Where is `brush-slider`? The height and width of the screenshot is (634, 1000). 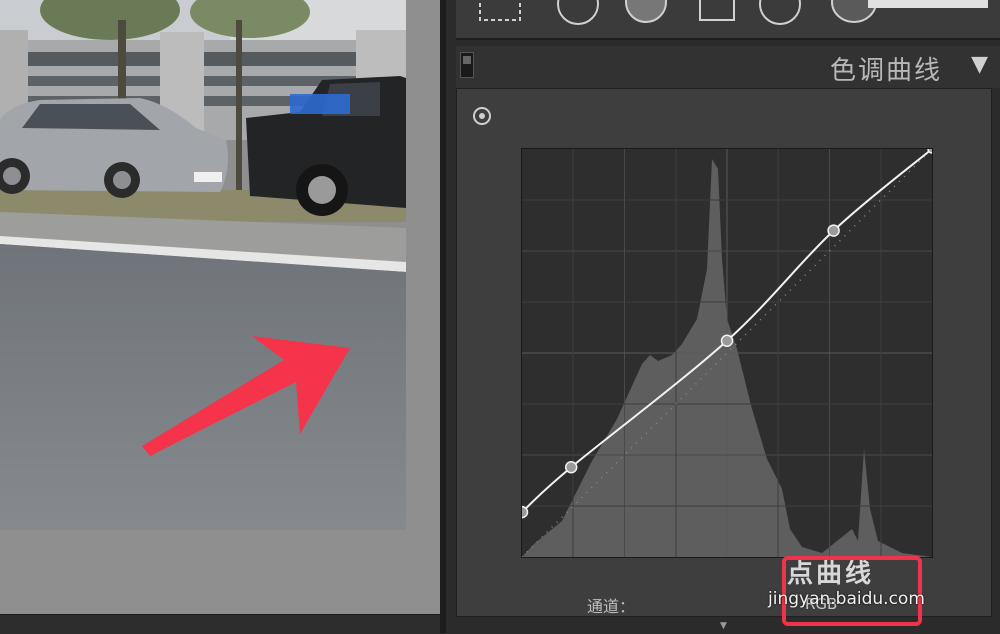 brush-slider is located at coordinates (928, 4).